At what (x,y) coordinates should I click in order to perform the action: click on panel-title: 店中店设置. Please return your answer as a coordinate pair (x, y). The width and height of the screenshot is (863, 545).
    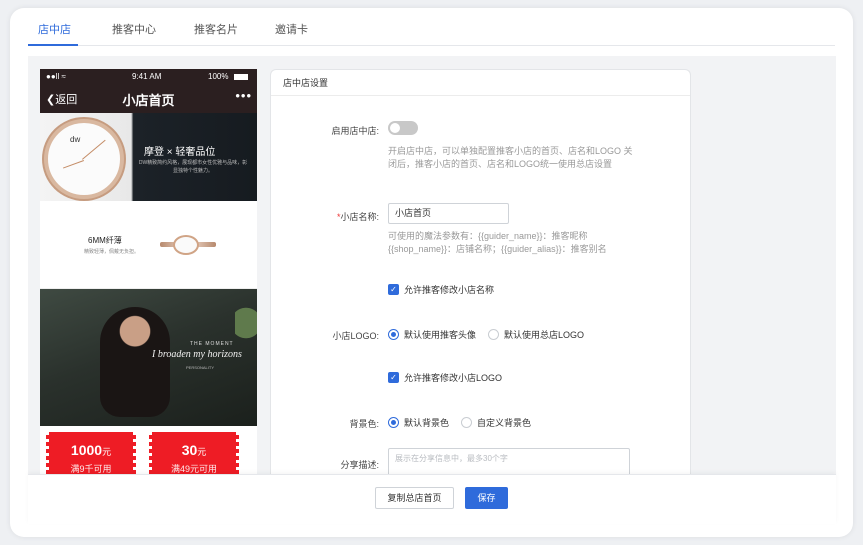
    Looking at the image, I should click on (480, 83).